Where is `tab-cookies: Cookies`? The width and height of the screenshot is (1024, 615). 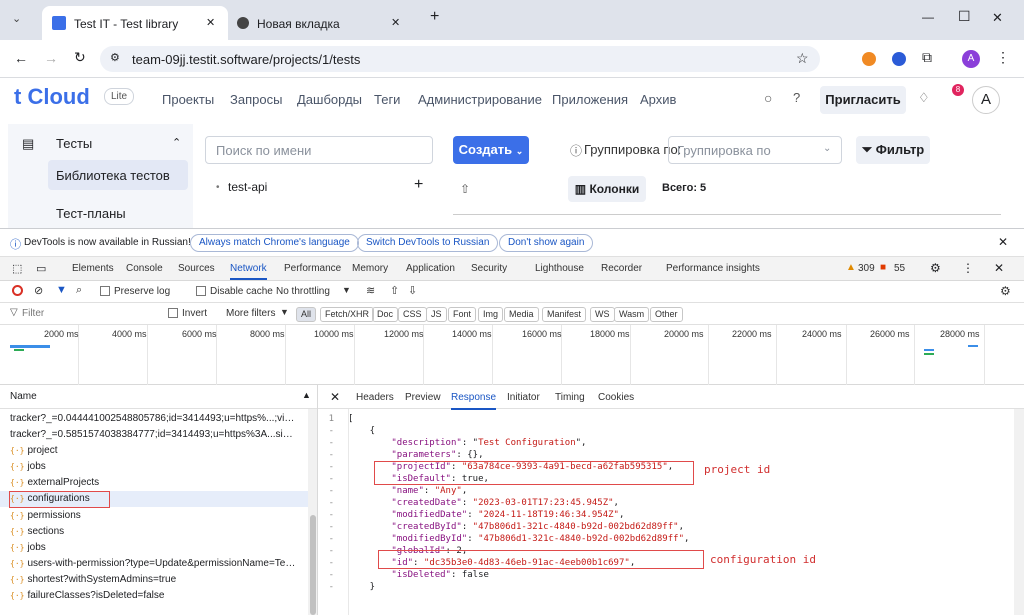
tab-cookies: Cookies is located at coordinates (616, 397).